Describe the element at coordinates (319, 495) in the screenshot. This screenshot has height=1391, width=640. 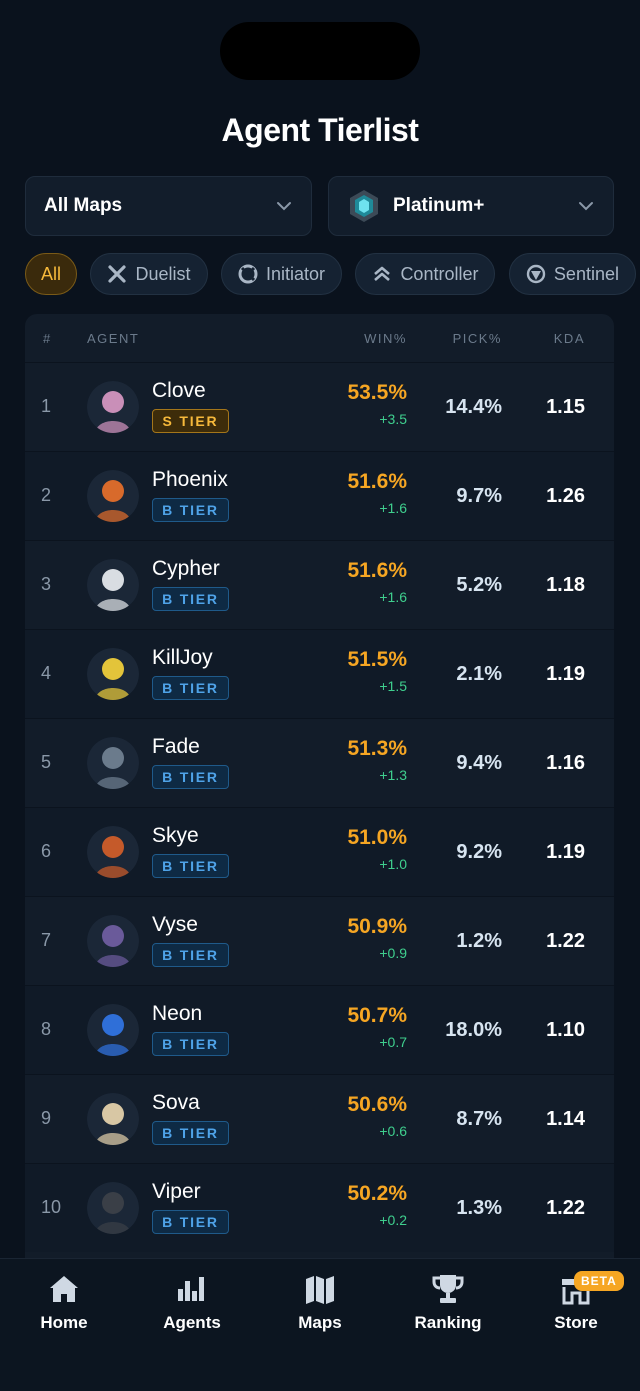
I see `table-row: 2 Phoenix B TIER 51.6% +1.6 9.7% 1.26` at that location.